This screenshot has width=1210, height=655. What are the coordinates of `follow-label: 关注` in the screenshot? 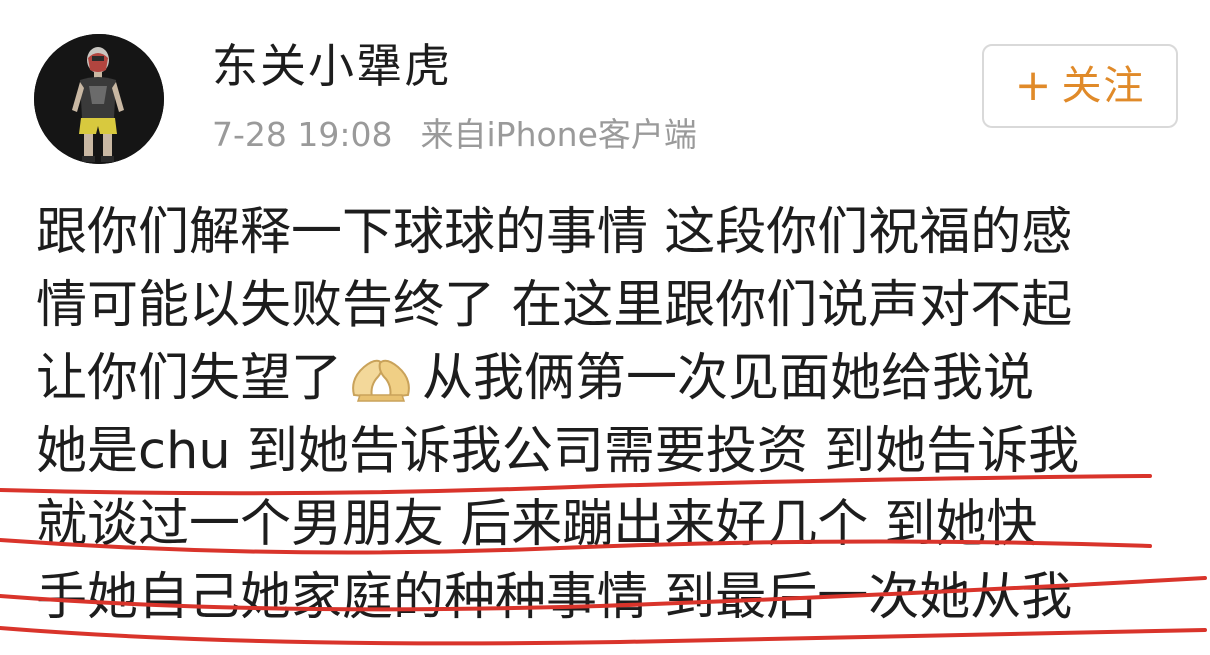 It's located at (1103, 86).